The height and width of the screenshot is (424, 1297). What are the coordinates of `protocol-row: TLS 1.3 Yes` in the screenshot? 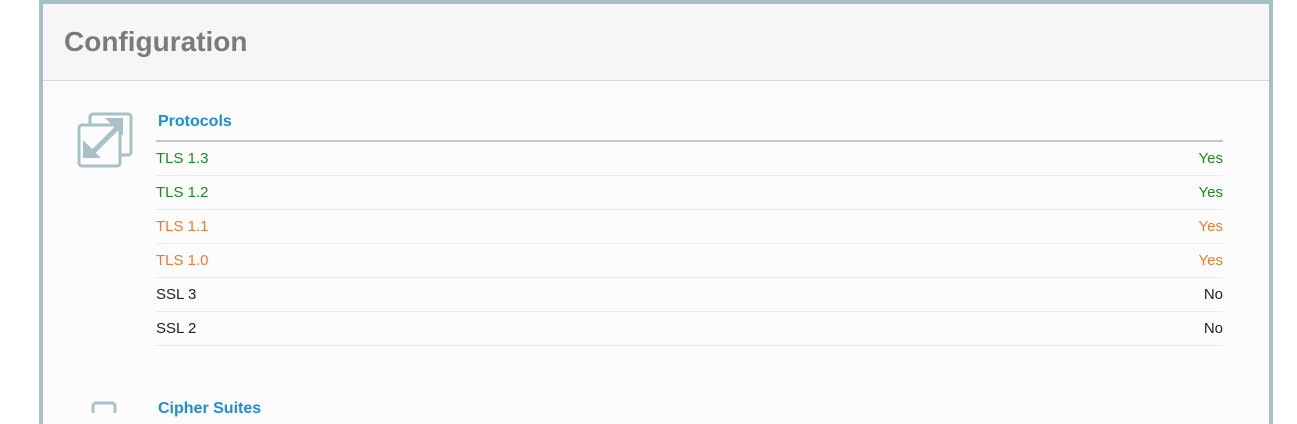 It's located at (689, 159).